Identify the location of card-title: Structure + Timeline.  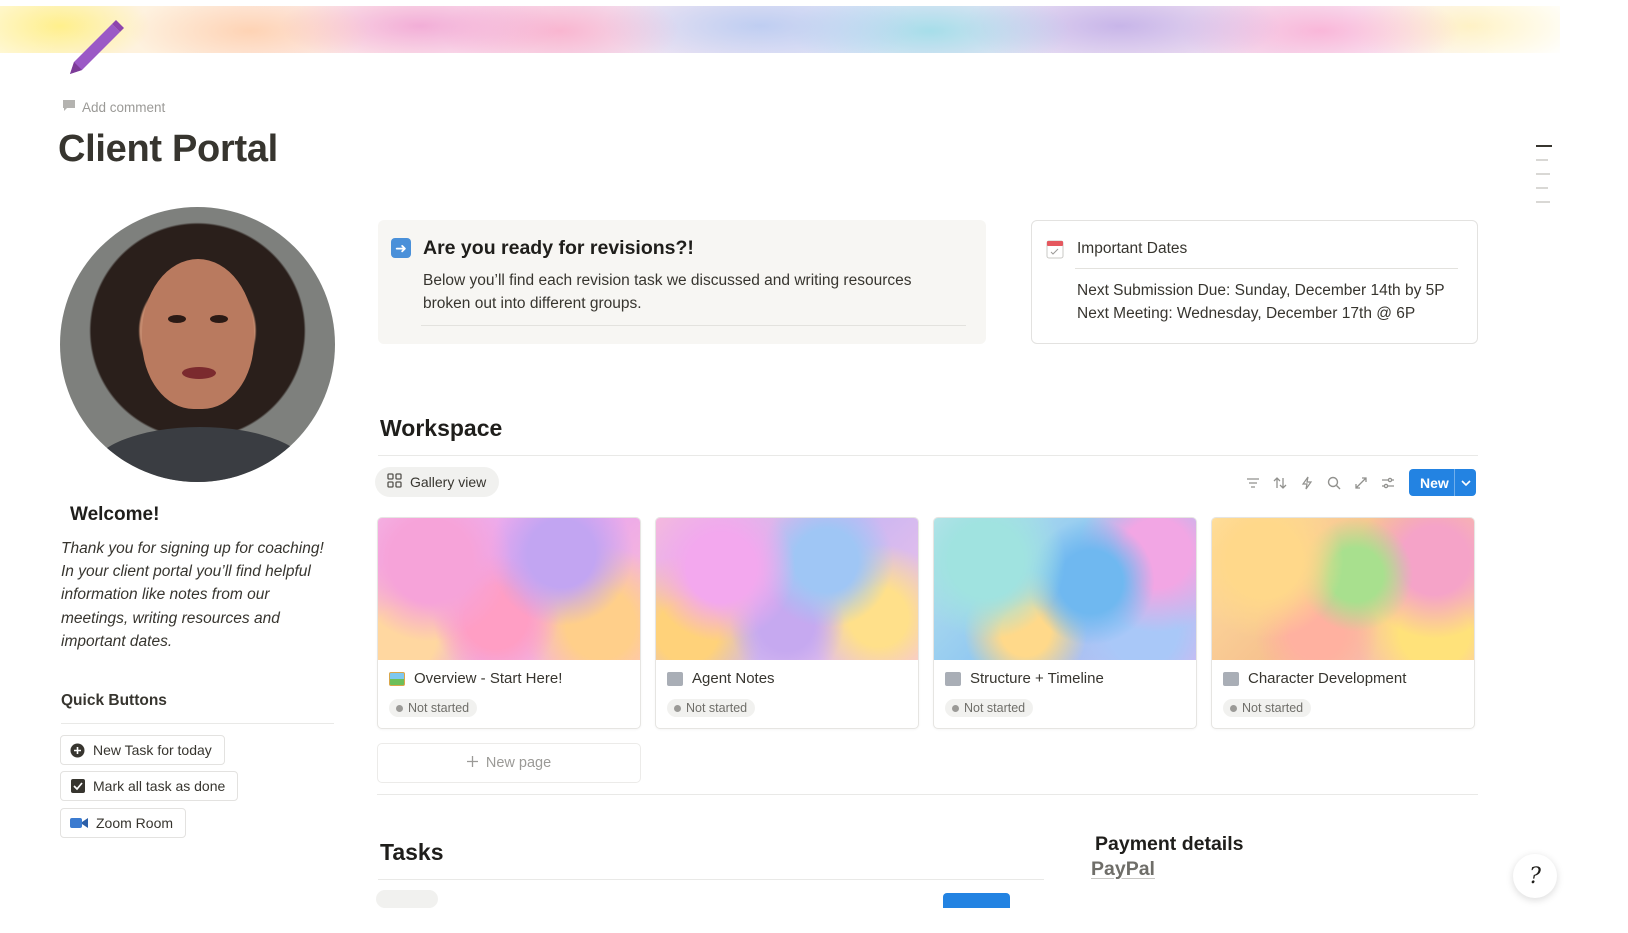
(1037, 678).